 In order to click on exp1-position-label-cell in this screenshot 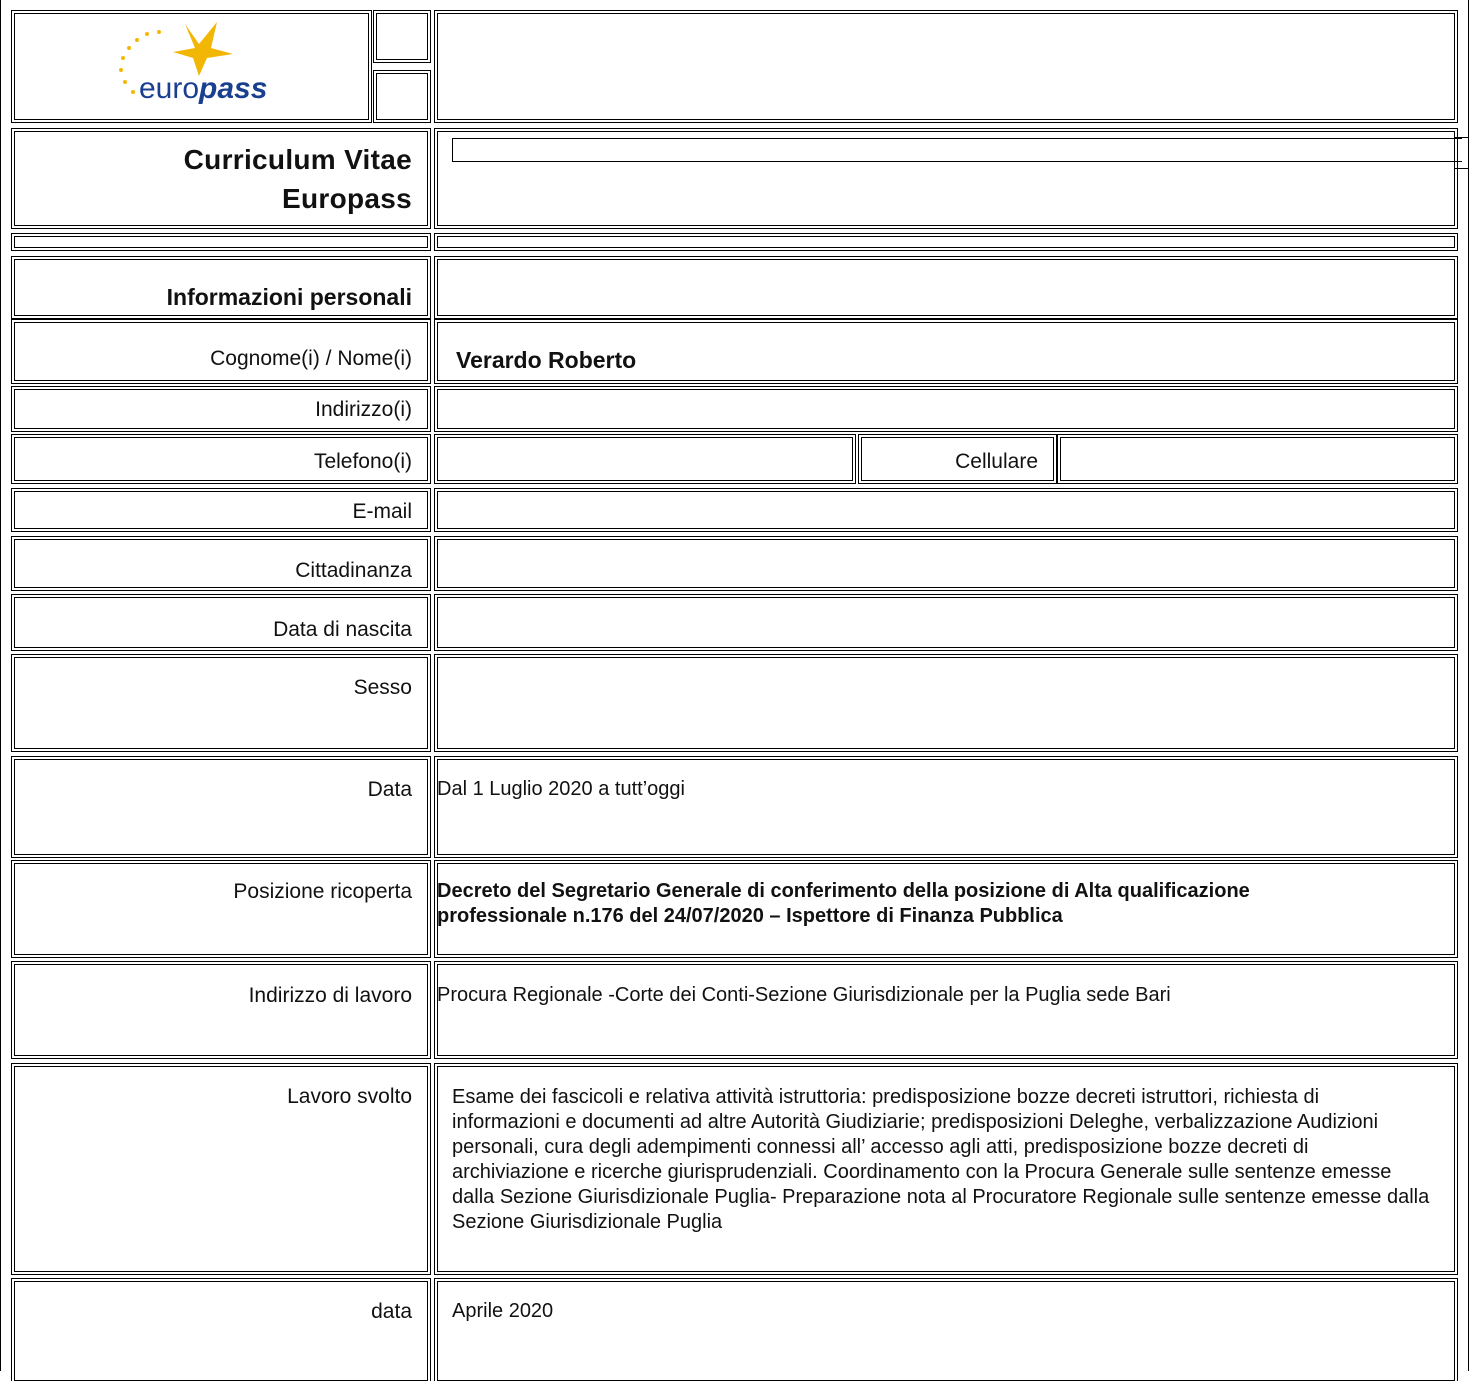, I will do `click(221, 909)`.